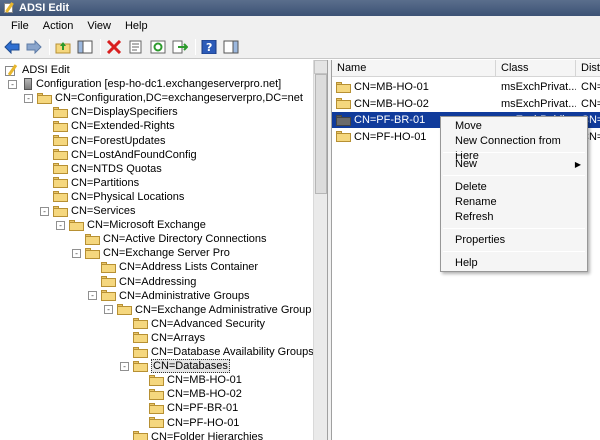  What do you see at coordinates (474, 217) in the screenshot?
I see `menu-item-label: Refresh` at bounding box center [474, 217].